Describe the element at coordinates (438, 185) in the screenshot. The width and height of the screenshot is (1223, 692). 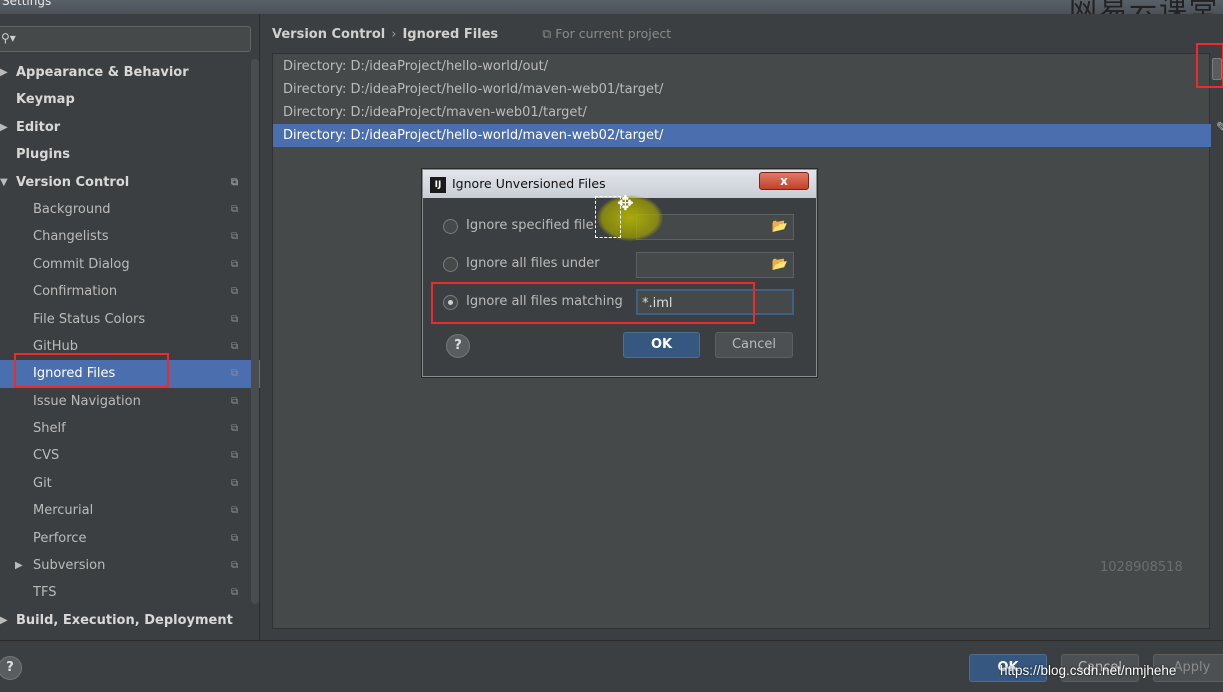
I see `intellij-logo-icon: IJ` at that location.